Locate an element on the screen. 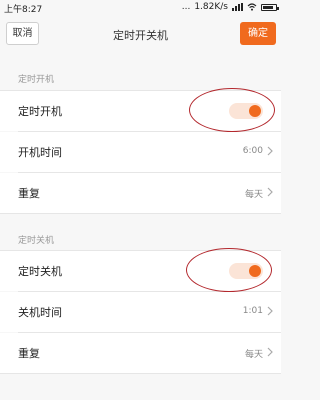 This screenshot has width=320, height=400. signal-icon is located at coordinates (237, 7).